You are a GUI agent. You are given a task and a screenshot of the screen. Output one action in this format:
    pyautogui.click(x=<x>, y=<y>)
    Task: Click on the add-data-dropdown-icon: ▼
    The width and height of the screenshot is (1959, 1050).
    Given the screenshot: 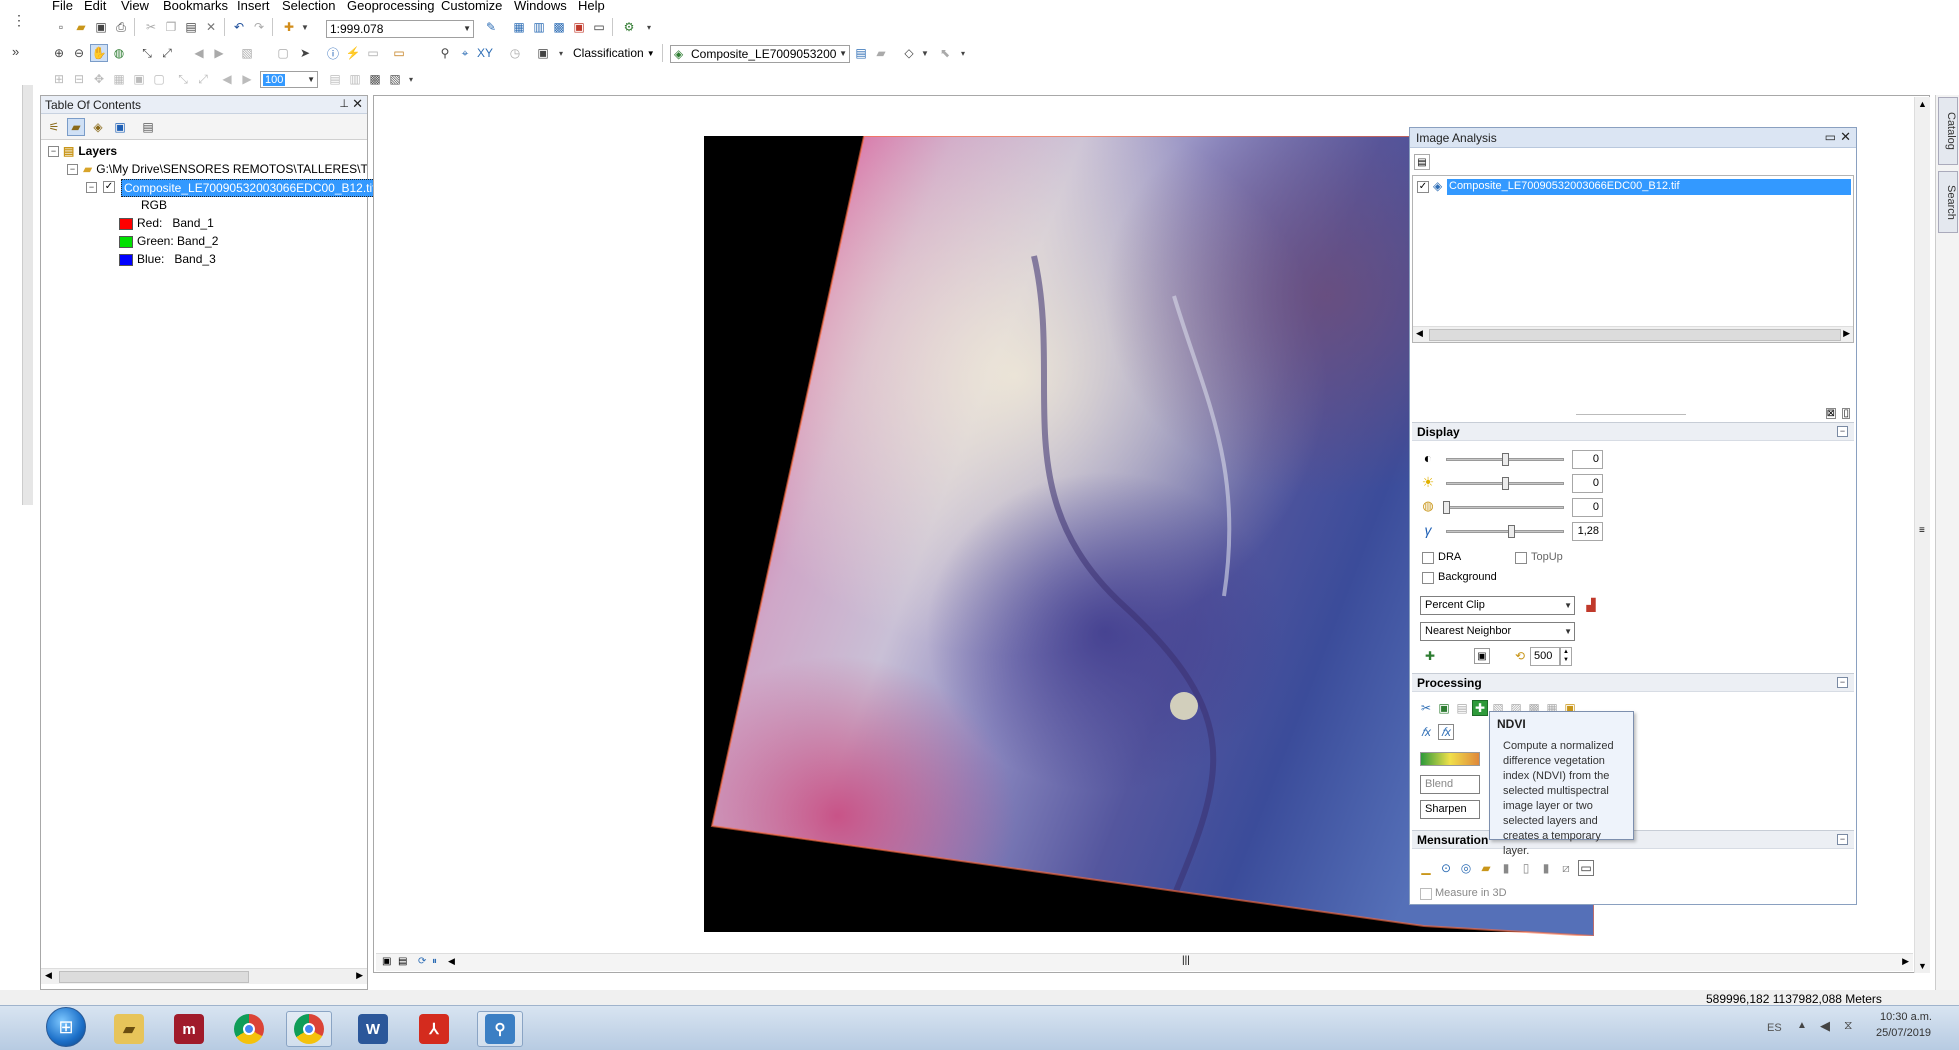 What is the action you would take?
    pyautogui.click(x=305, y=27)
    